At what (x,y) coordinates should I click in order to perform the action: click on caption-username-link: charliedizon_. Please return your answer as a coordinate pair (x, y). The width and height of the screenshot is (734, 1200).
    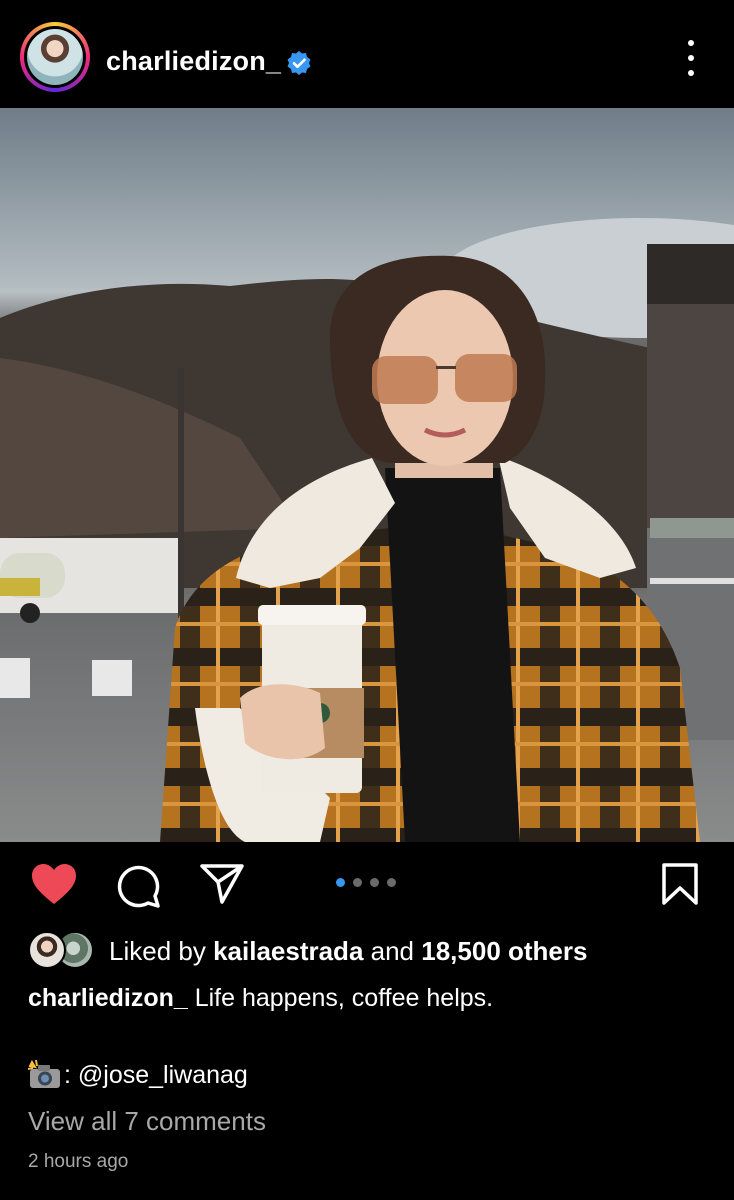
    Looking at the image, I should click on (108, 998).